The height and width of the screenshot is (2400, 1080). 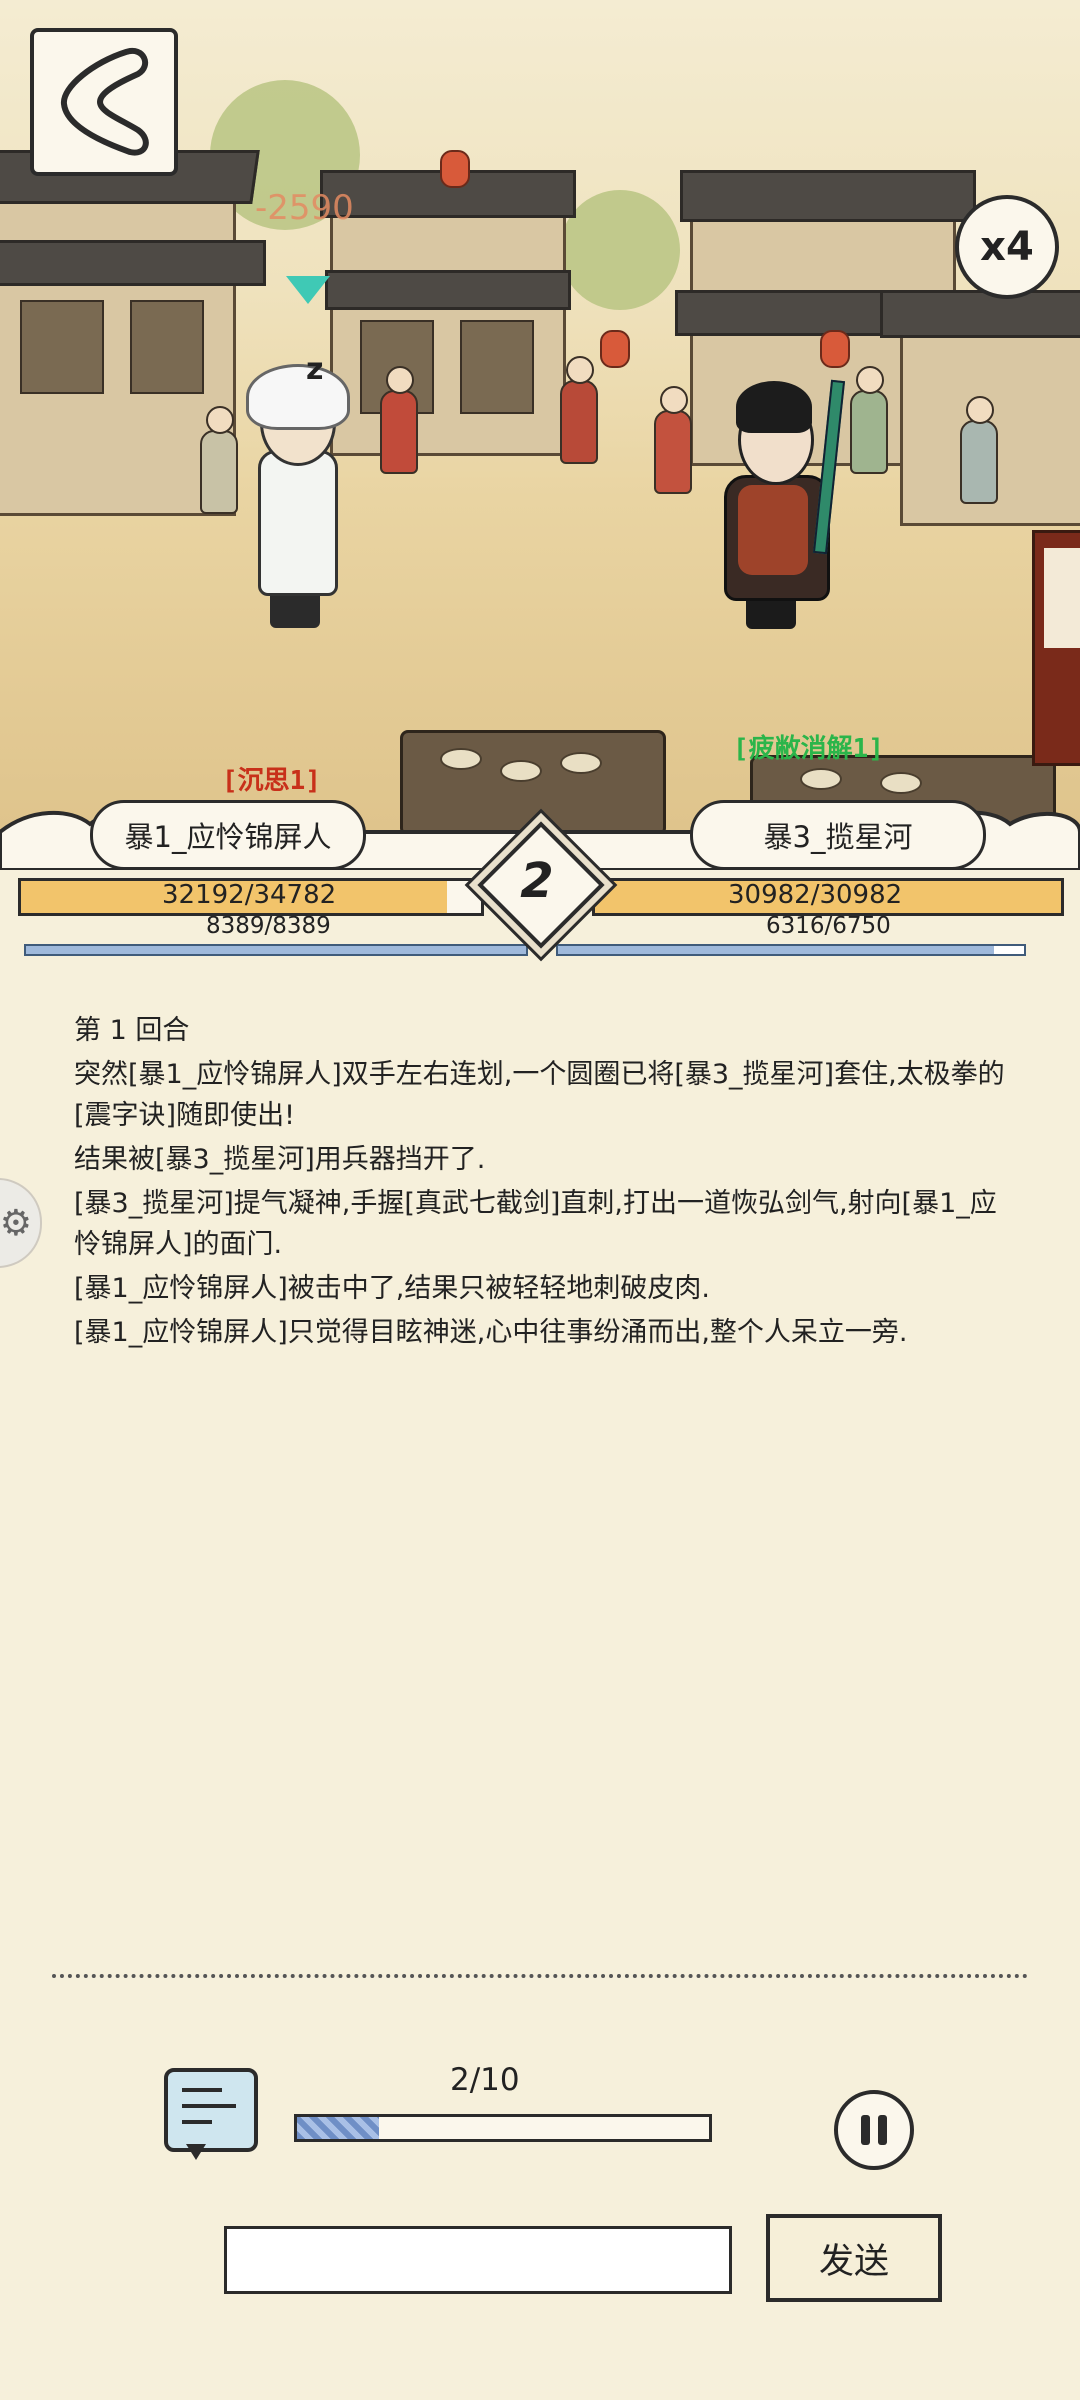 What do you see at coordinates (478, 2260) in the screenshot?
I see `chat-input` at bounding box center [478, 2260].